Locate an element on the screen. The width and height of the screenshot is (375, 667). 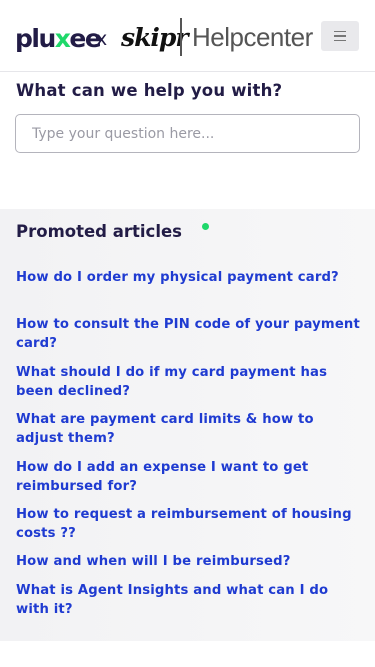
brand-dot is located at coordinates (205, 226).